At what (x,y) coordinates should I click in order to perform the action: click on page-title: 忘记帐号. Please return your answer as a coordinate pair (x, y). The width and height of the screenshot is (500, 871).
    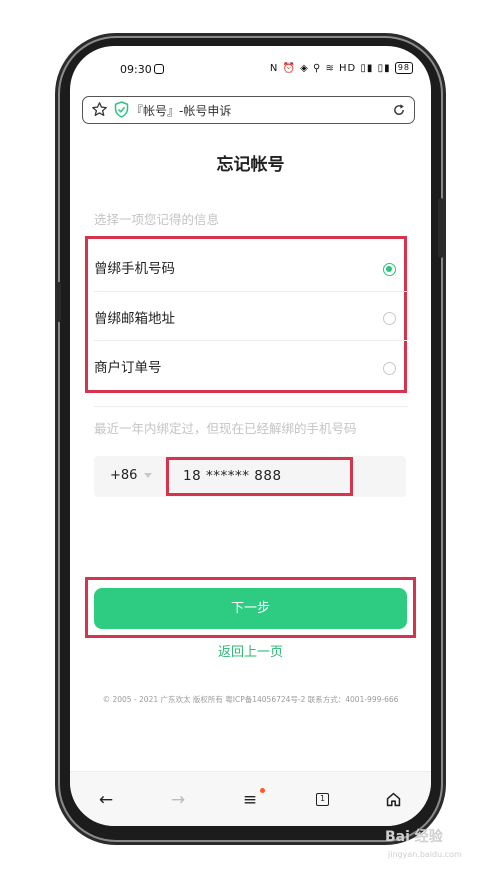
    Looking at the image, I should click on (250, 165).